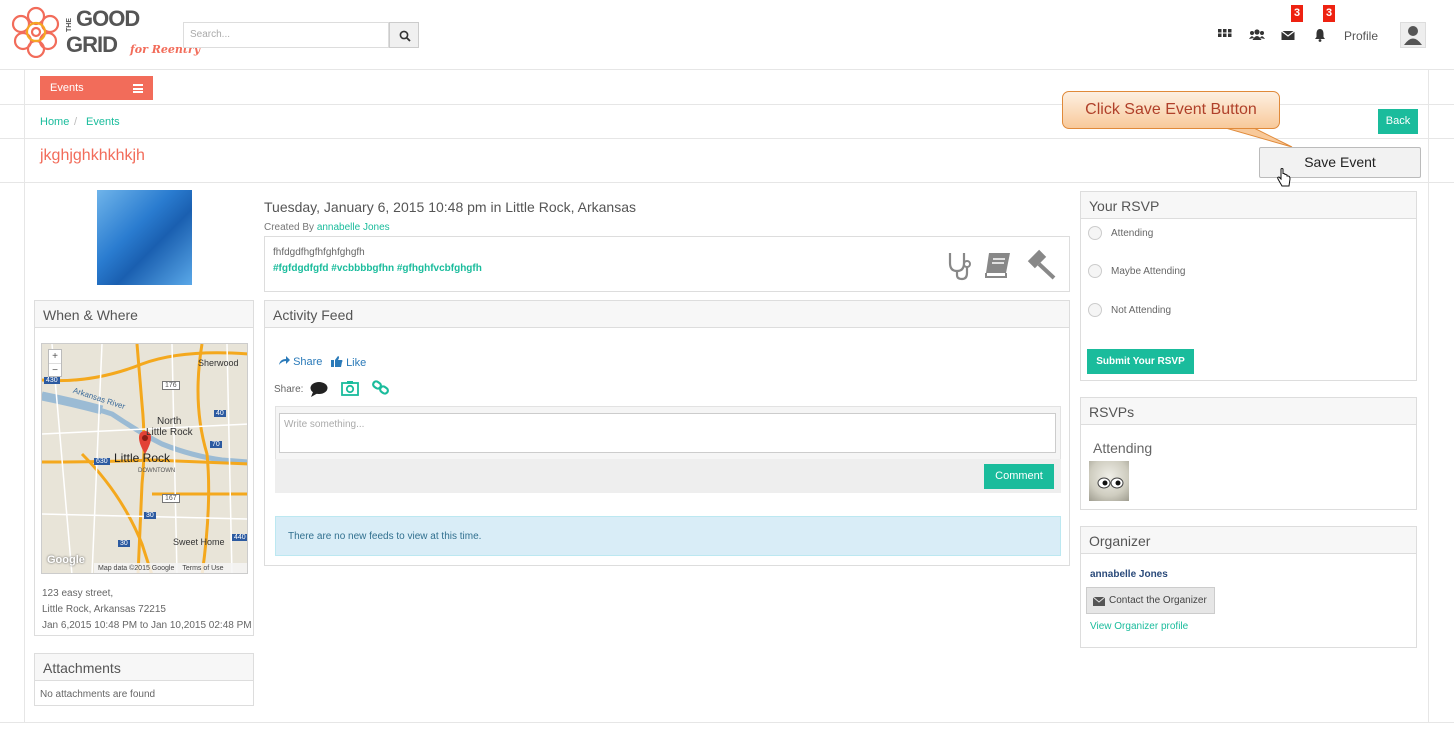 This screenshot has width=1454, height=753. What do you see at coordinates (1428, 396) in the screenshot?
I see `frame-border-right` at bounding box center [1428, 396].